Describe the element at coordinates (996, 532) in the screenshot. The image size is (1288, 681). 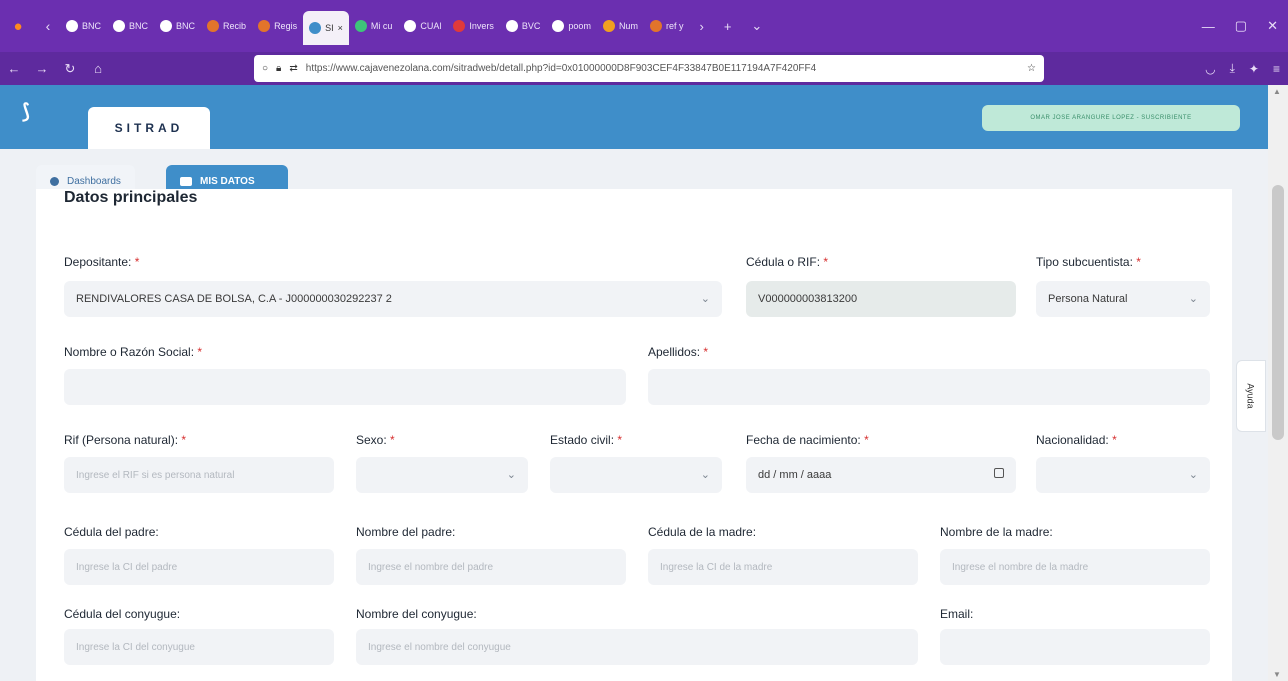
I see `nombre-madre-label: Nombre de la madre:` at that location.